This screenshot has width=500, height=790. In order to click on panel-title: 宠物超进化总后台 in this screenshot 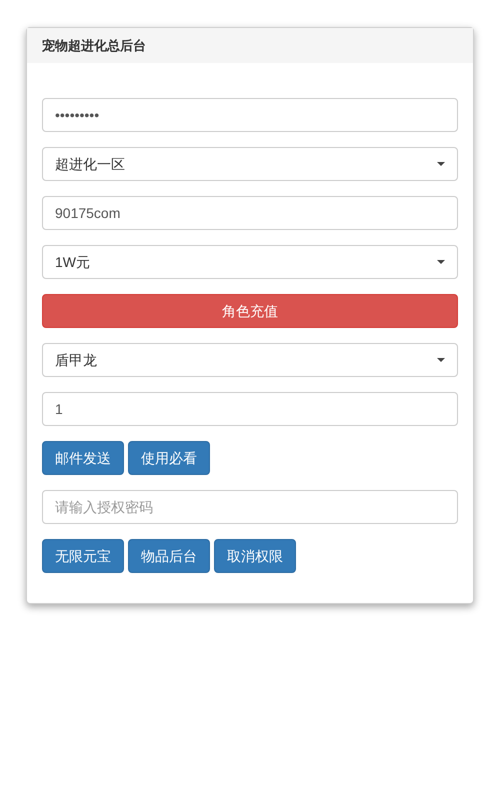, I will do `click(94, 45)`.